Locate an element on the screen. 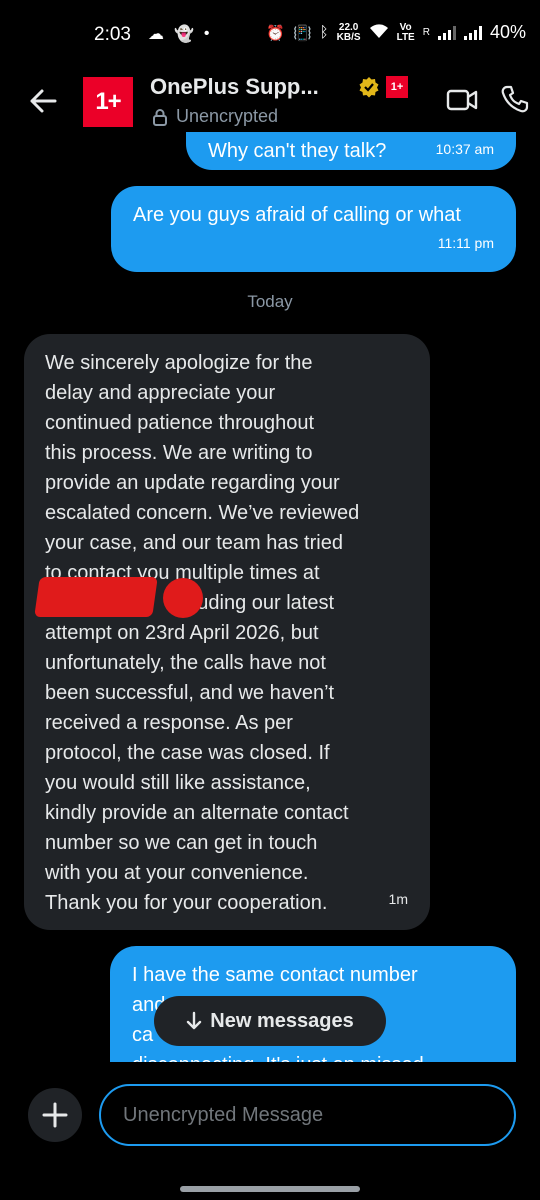  message-time: 11:11 pm is located at coordinates (465, 243).